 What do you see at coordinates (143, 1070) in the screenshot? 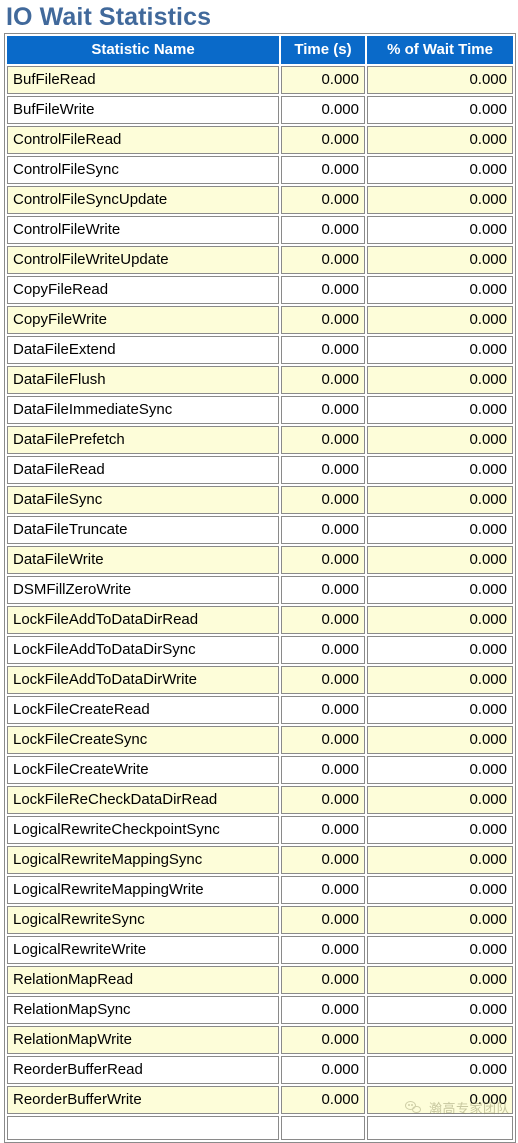
I see `cell-statistic-name: ReorderBufferRead` at bounding box center [143, 1070].